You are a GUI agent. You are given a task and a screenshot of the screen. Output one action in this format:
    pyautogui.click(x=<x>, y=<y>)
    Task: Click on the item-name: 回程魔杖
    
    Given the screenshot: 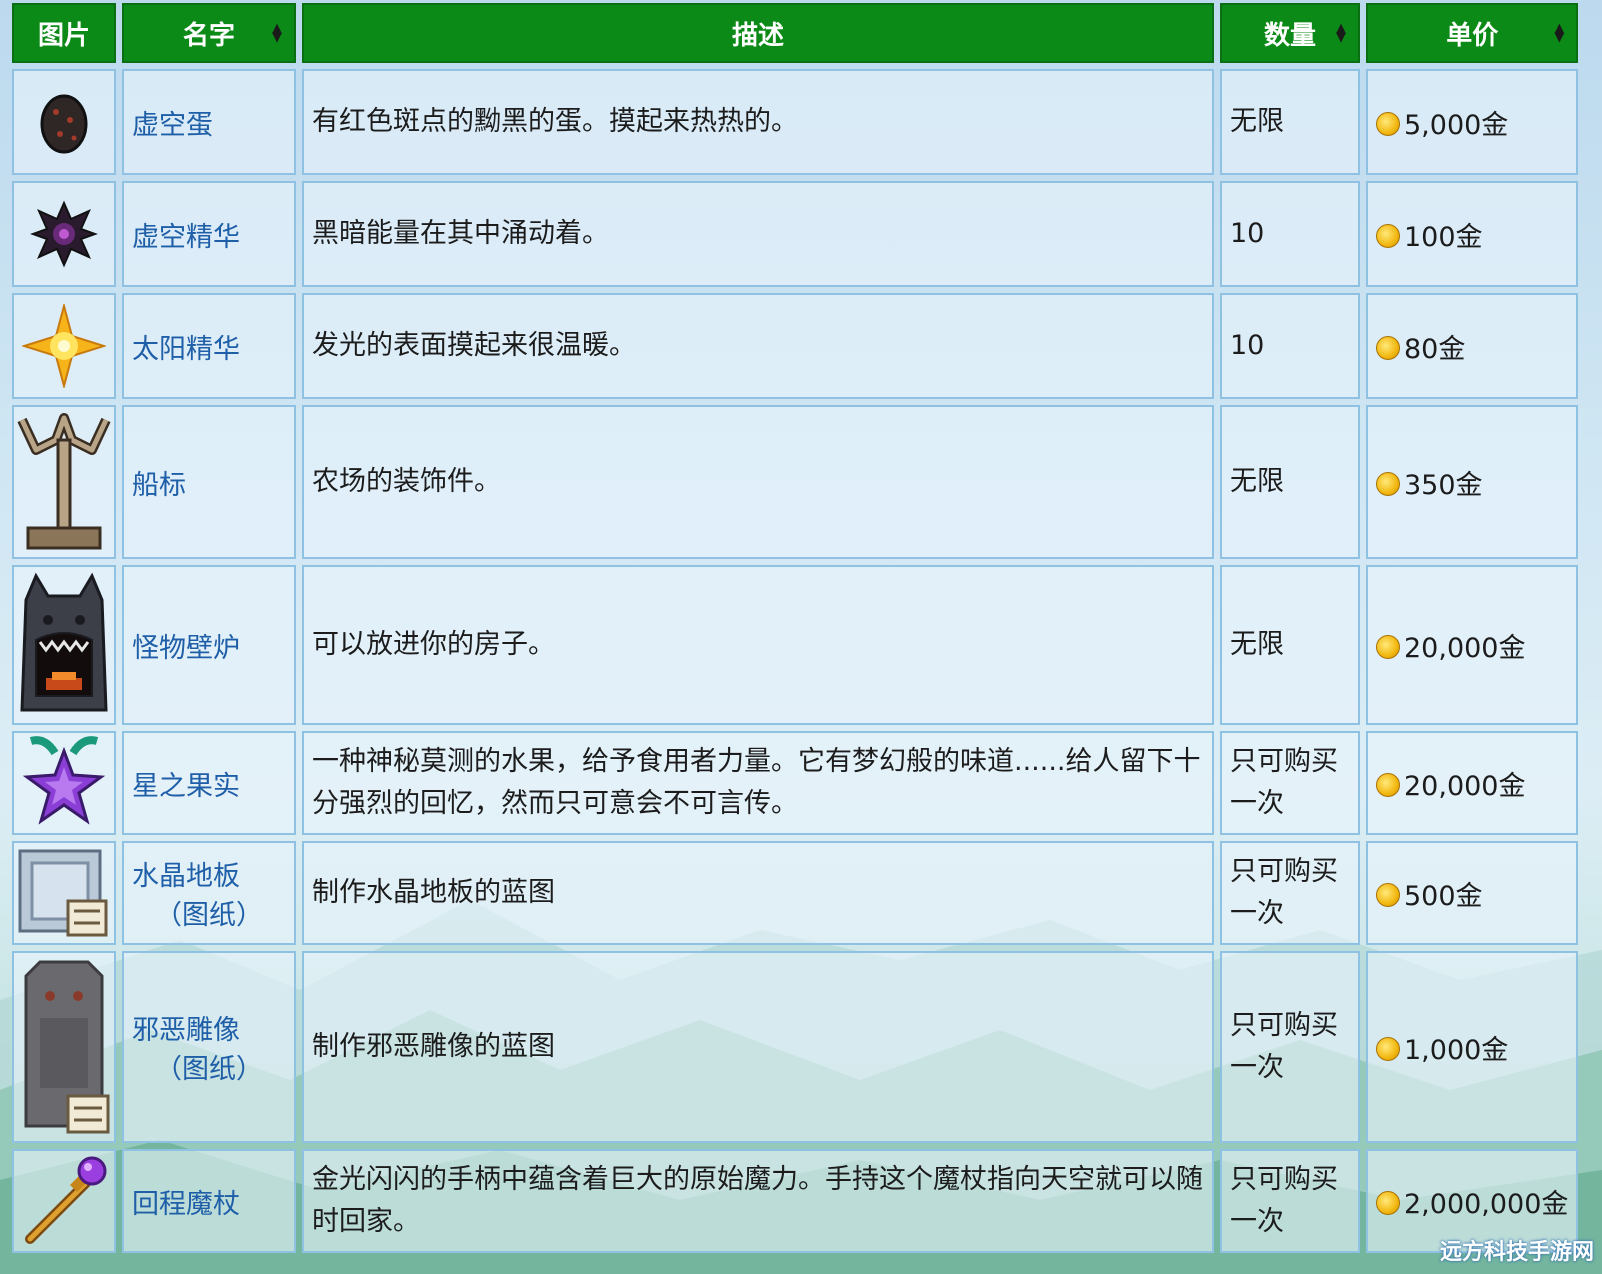 What is the action you would take?
    pyautogui.click(x=209, y=1201)
    